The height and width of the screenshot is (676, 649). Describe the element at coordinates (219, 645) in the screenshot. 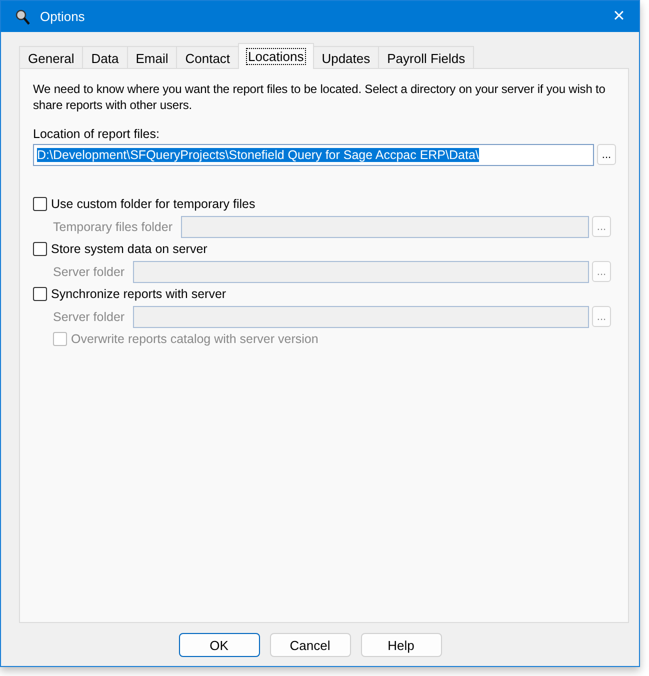

I see `dialog-button: OK` at that location.